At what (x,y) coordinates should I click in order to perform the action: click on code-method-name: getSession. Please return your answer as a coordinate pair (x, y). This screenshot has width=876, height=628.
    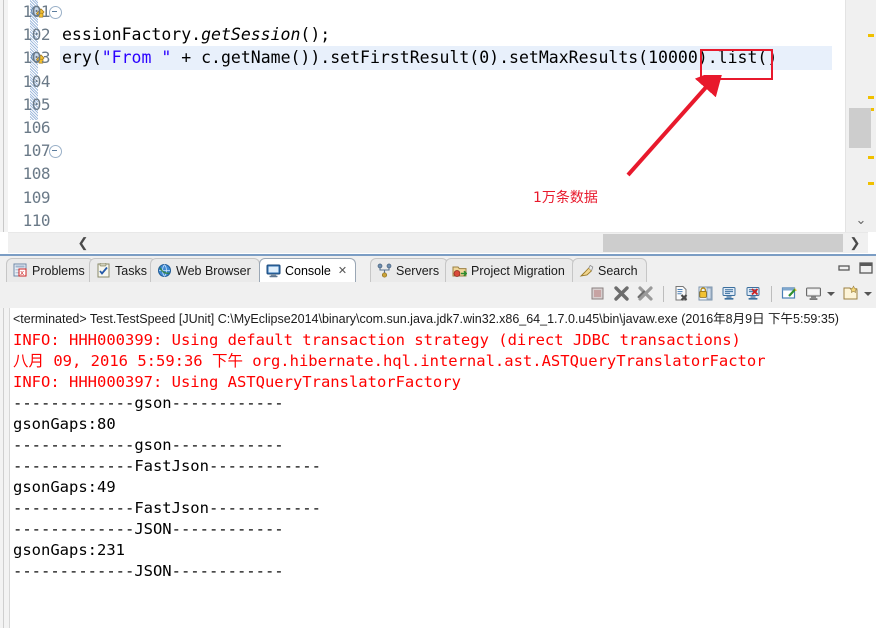
    Looking at the image, I should click on (251, 35).